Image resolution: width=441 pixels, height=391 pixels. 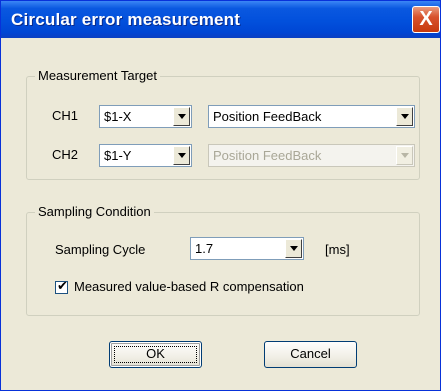 What do you see at coordinates (189, 287) in the screenshot?
I see `r-compensation-label: Measured value-based R compensation` at bounding box center [189, 287].